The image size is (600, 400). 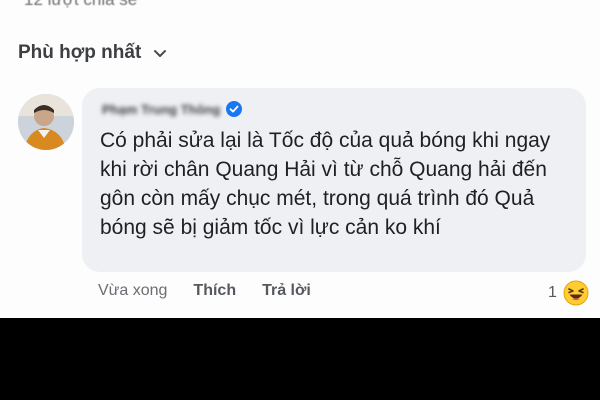 I want to click on chevron-down-icon, so click(x=160, y=53).